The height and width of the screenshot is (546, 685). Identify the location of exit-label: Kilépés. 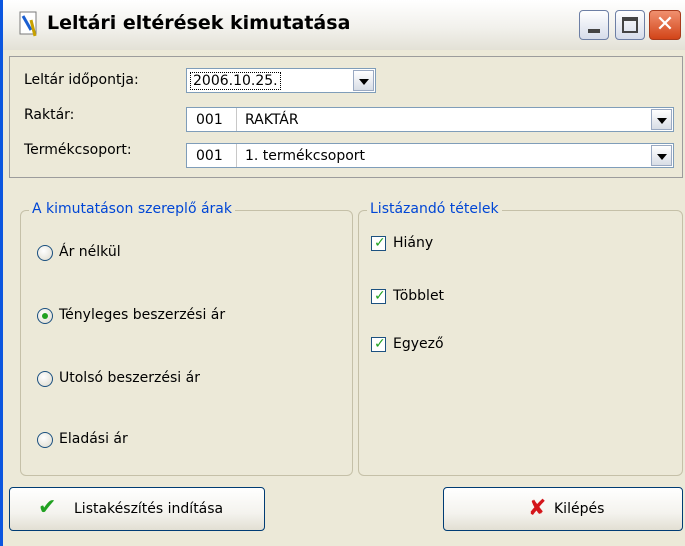
(579, 509).